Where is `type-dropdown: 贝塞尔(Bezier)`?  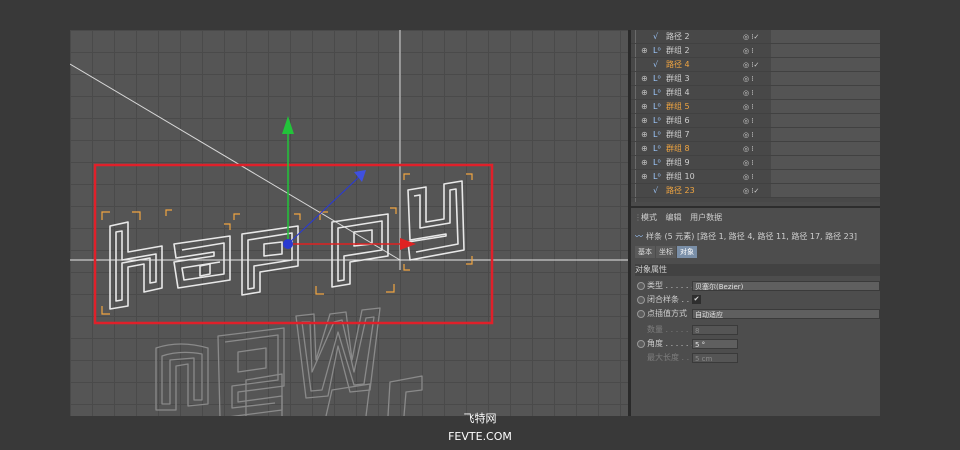 type-dropdown: 贝塞尔(Bezier) is located at coordinates (786, 286).